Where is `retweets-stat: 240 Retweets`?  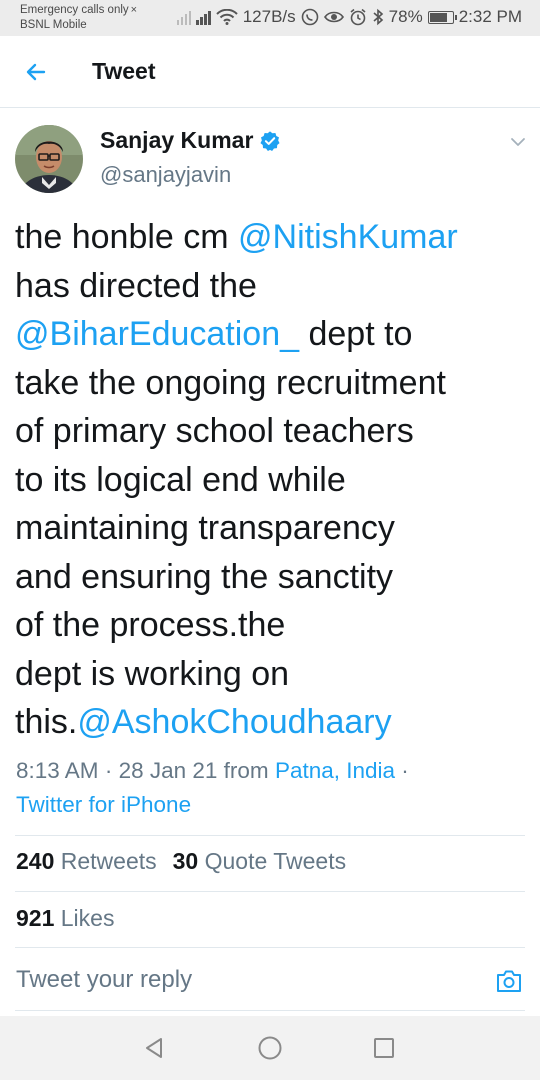
retweets-stat: 240 Retweets is located at coordinates (86, 861).